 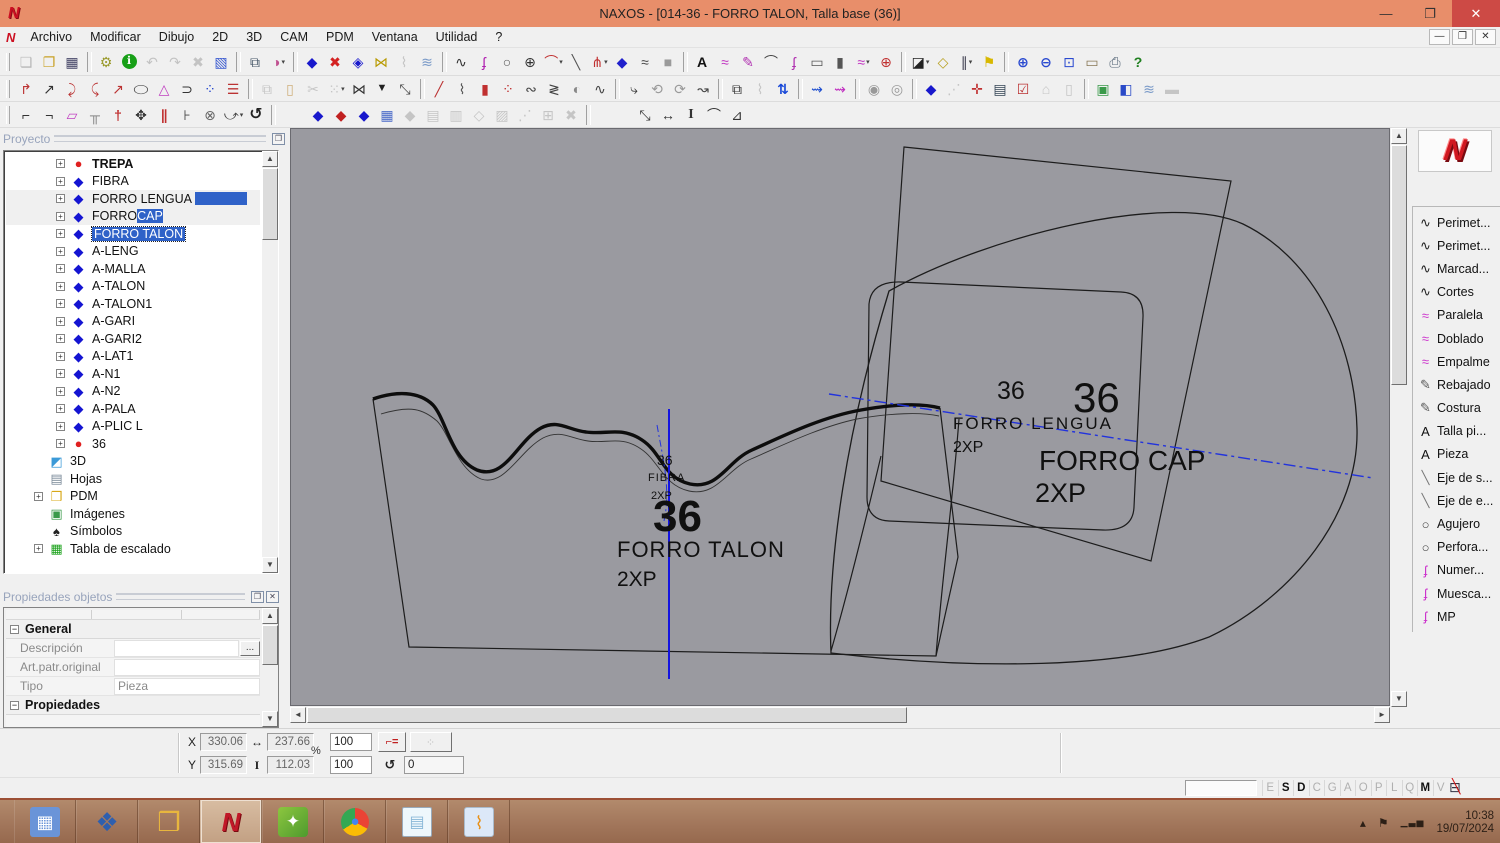 I want to click on piece-new: ◈, so click(x=358, y=62).